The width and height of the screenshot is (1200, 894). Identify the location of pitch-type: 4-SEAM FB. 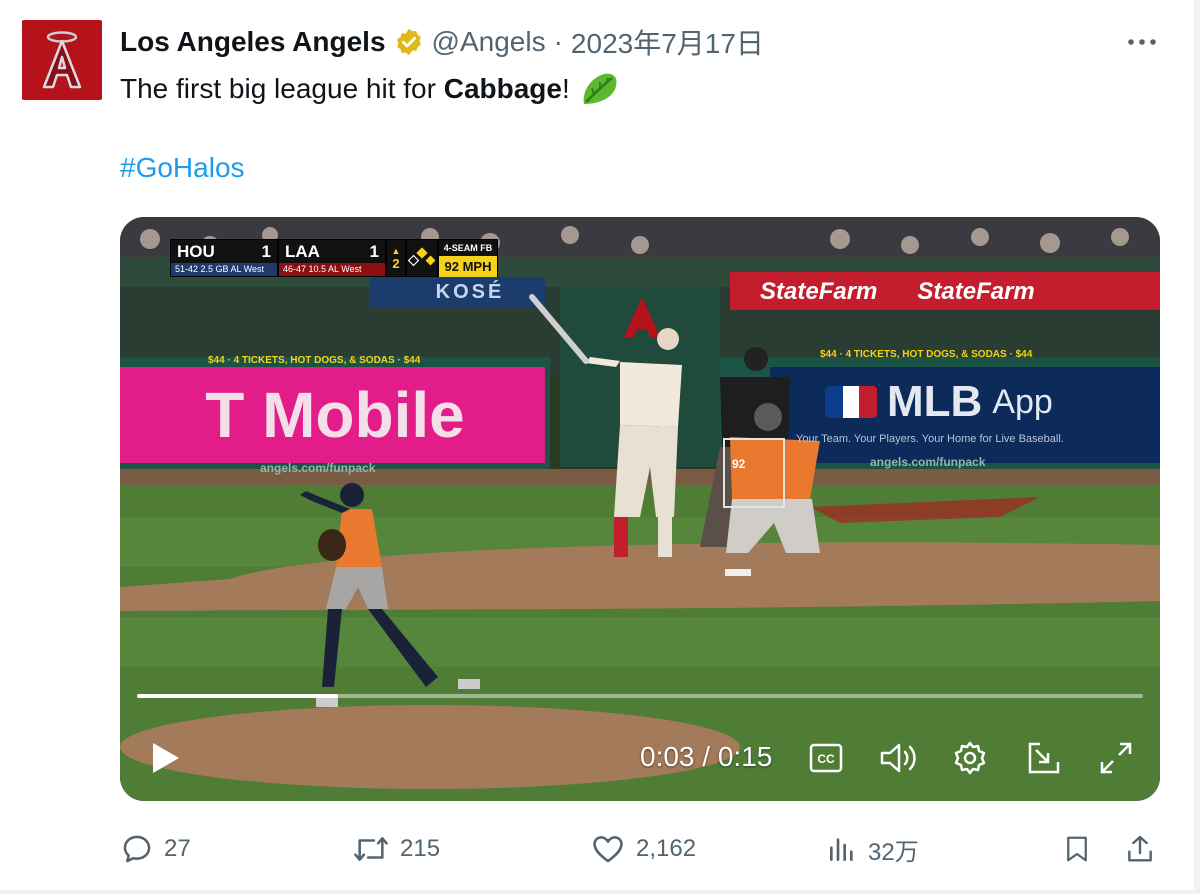
(468, 248).